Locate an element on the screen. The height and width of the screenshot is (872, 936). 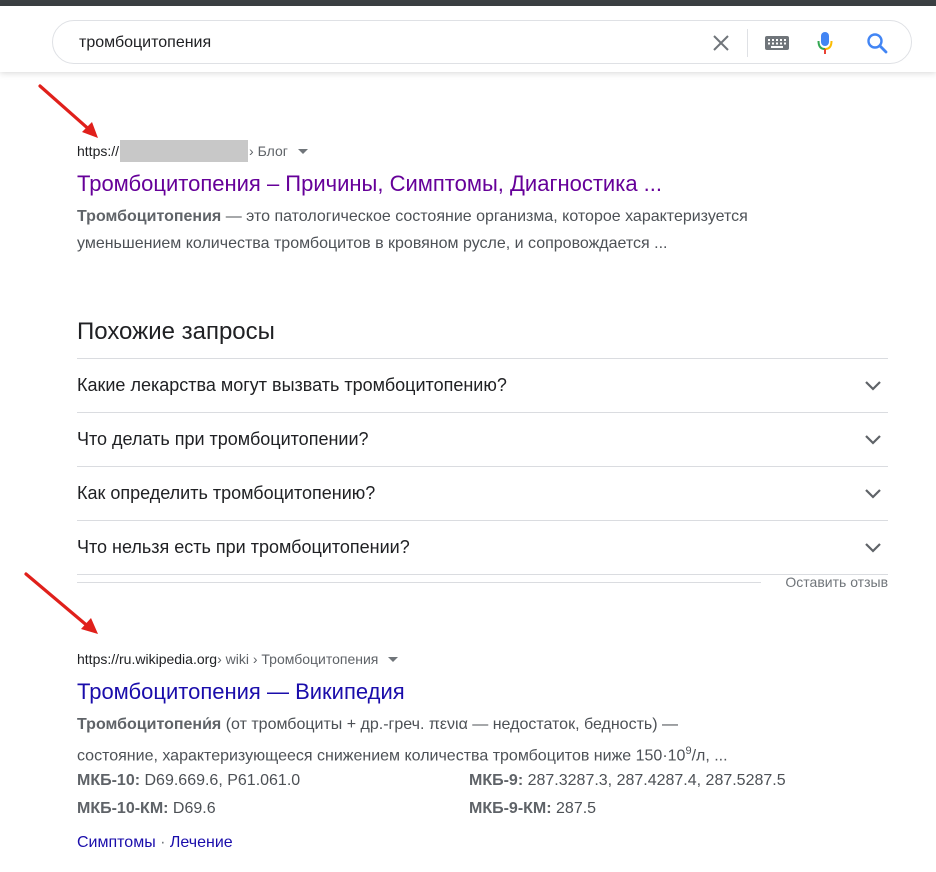
feedback-row: Оставить отзыв is located at coordinates (482, 583).